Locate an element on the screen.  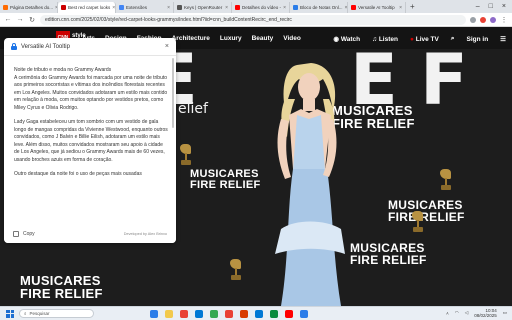
nav-architecture: Architecture is located at coordinates (191, 38).